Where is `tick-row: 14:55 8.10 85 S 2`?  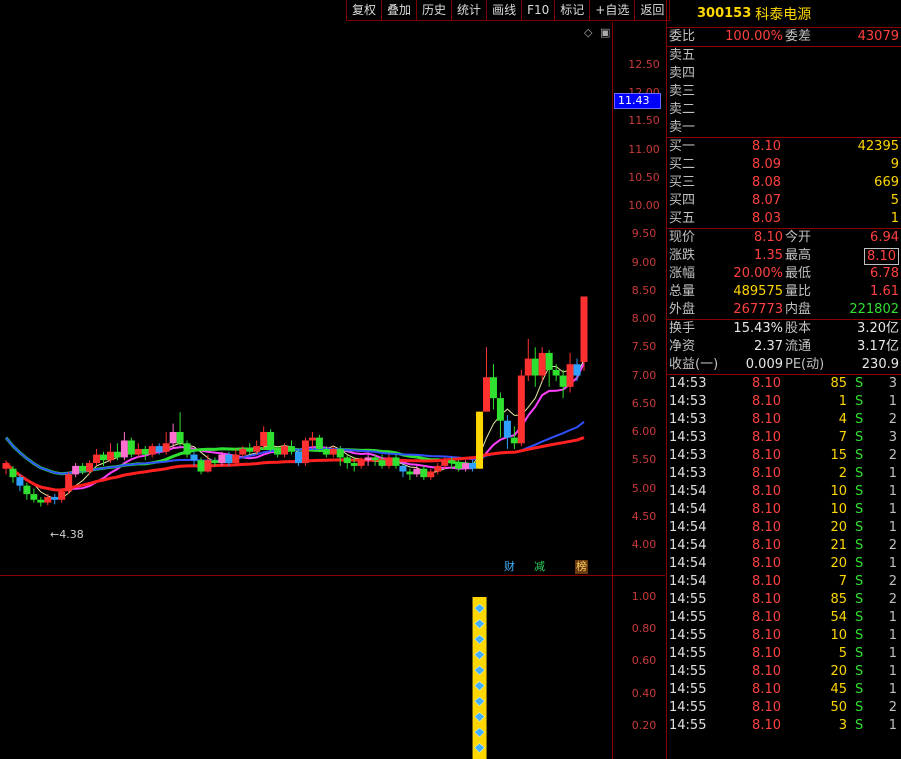 tick-row: 14:55 8.10 85 S 2 is located at coordinates (784, 600).